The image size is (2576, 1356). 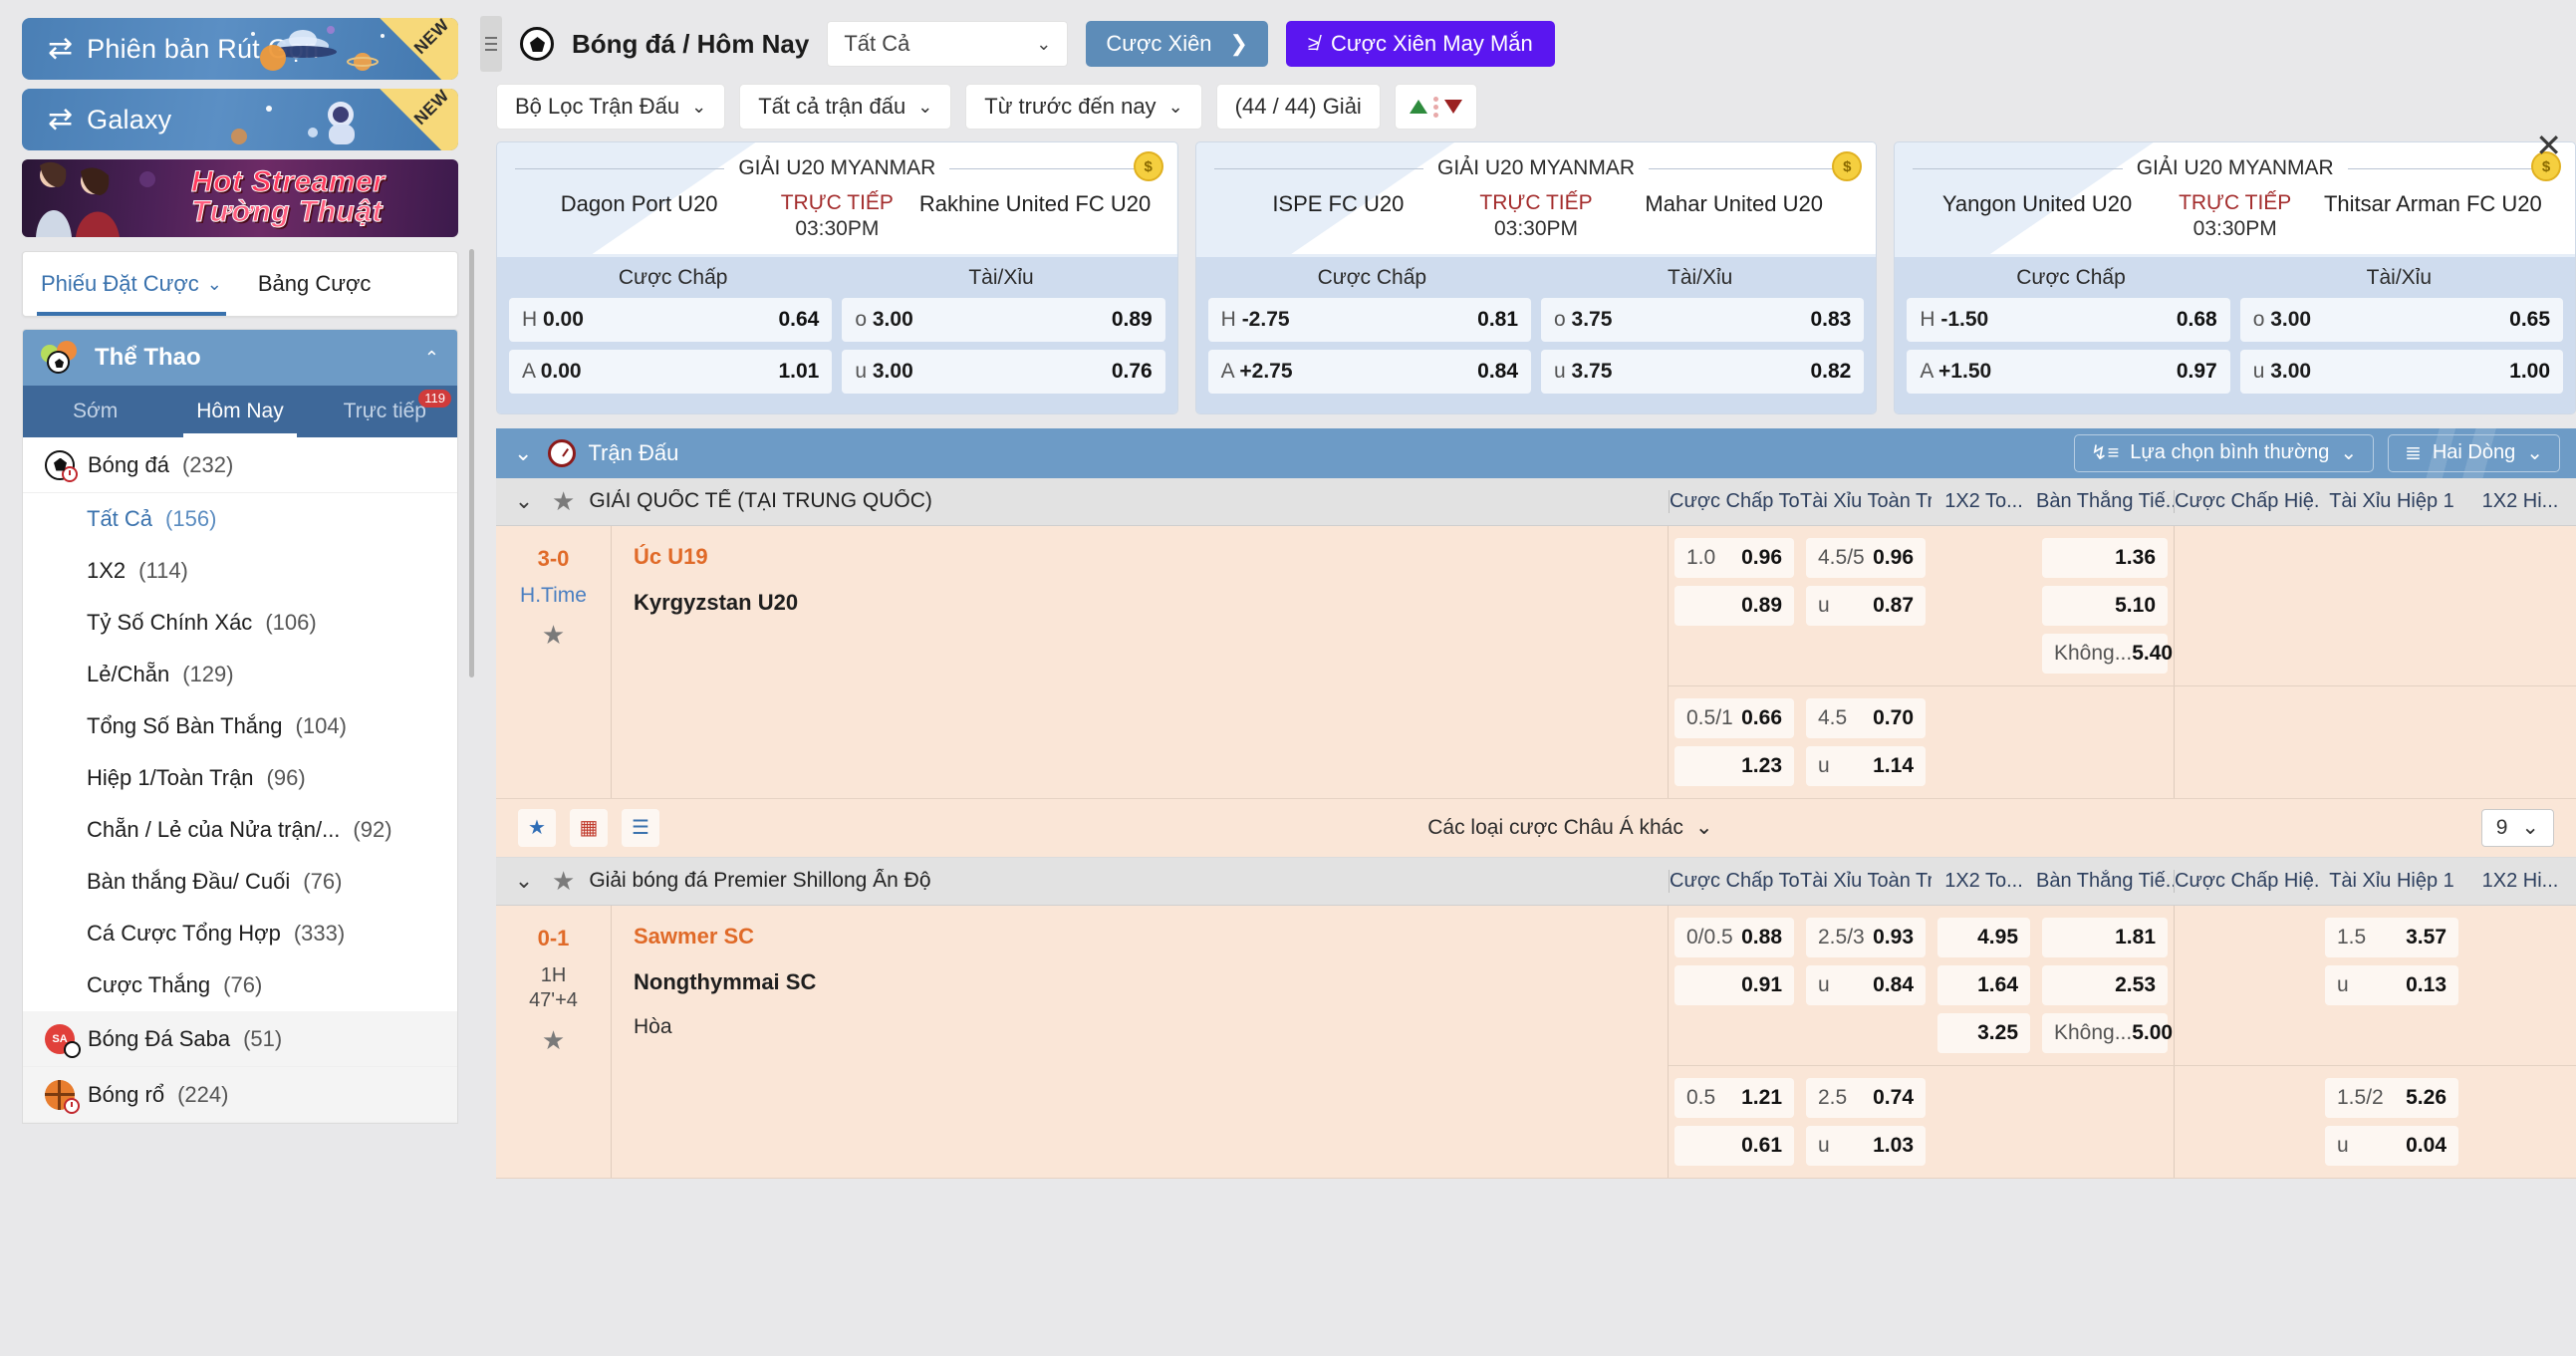 I want to click on sidebar-scrollbar, so click(x=471, y=463).